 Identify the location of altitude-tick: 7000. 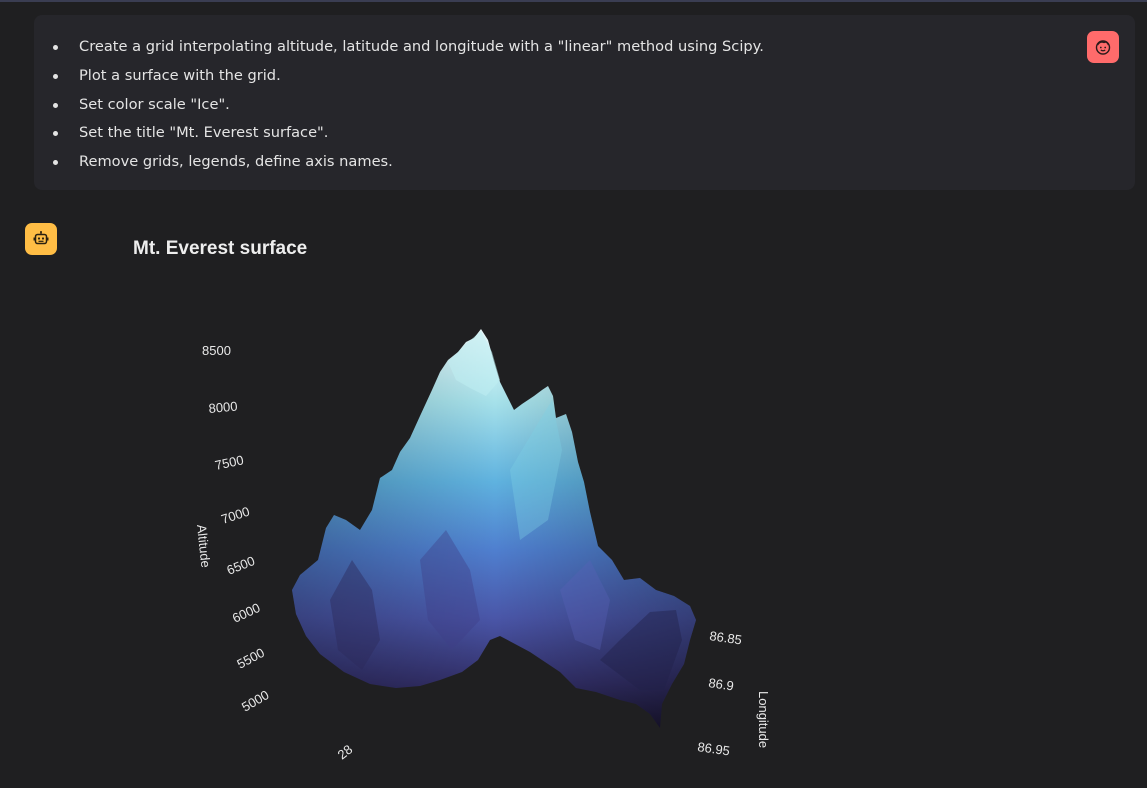
(235, 515).